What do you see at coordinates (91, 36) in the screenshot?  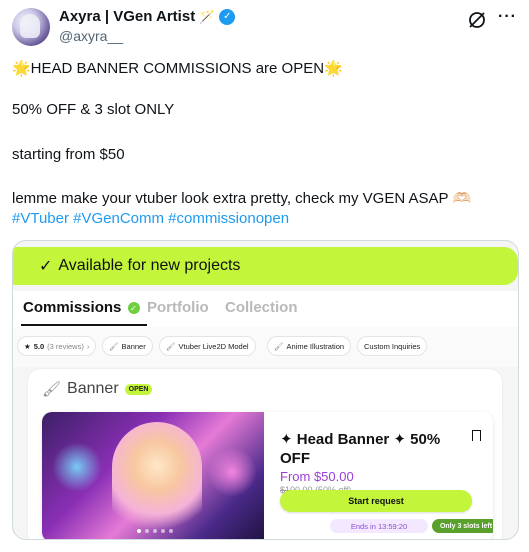 I see `author-handle: @axyra__` at bounding box center [91, 36].